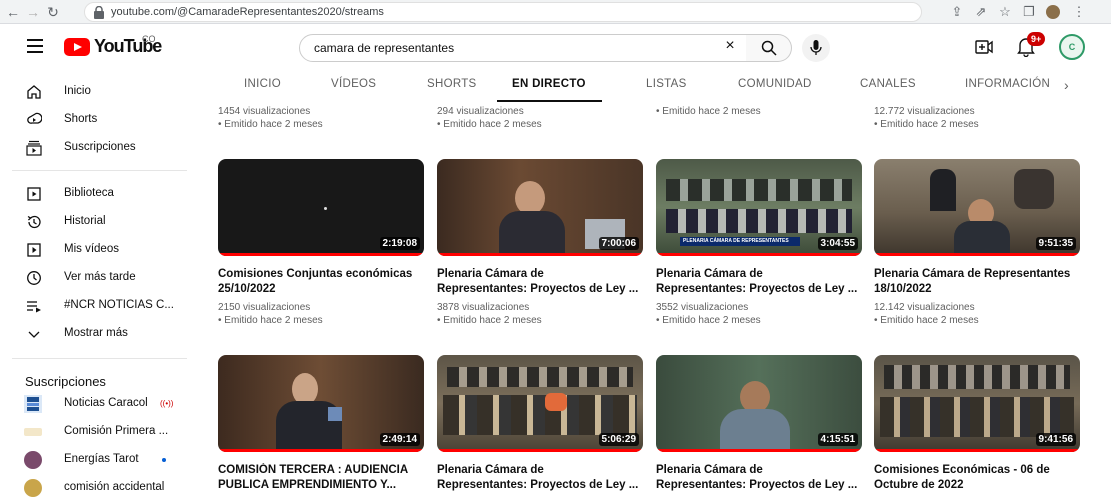  What do you see at coordinates (95, 92) in the screenshot?
I see `sidebar-item-home: Inicio` at bounding box center [95, 92].